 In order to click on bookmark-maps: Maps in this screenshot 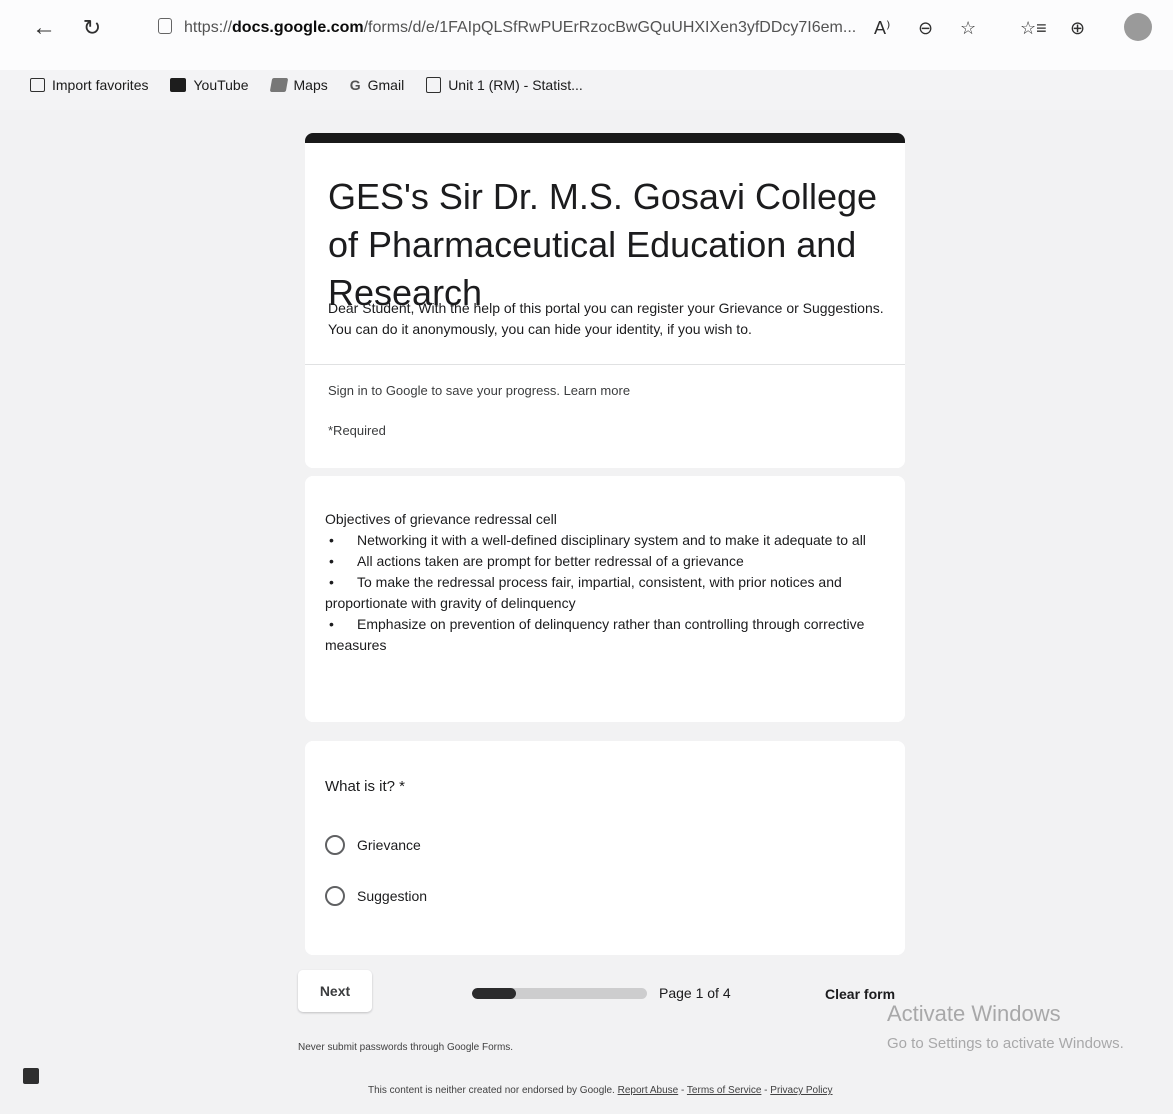, I will do `click(298, 85)`.